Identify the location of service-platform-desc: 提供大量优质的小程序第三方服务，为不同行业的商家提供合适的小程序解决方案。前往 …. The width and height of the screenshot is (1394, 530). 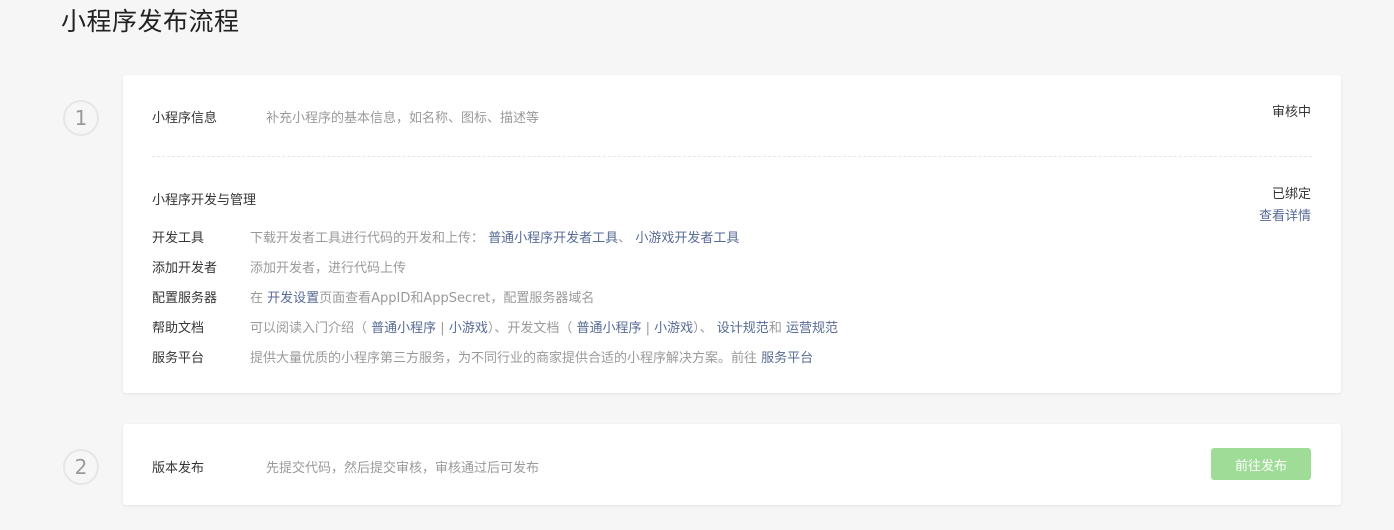
(532, 358).